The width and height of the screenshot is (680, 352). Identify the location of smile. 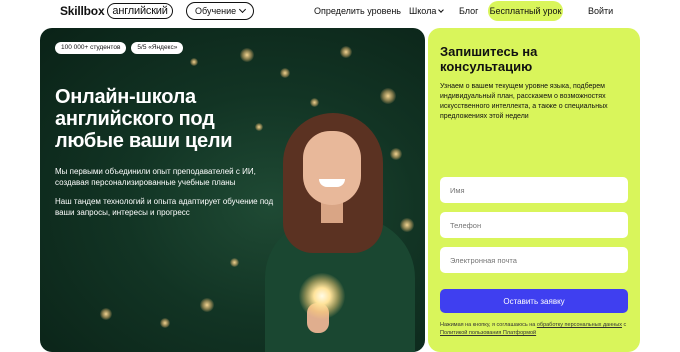
(332, 183).